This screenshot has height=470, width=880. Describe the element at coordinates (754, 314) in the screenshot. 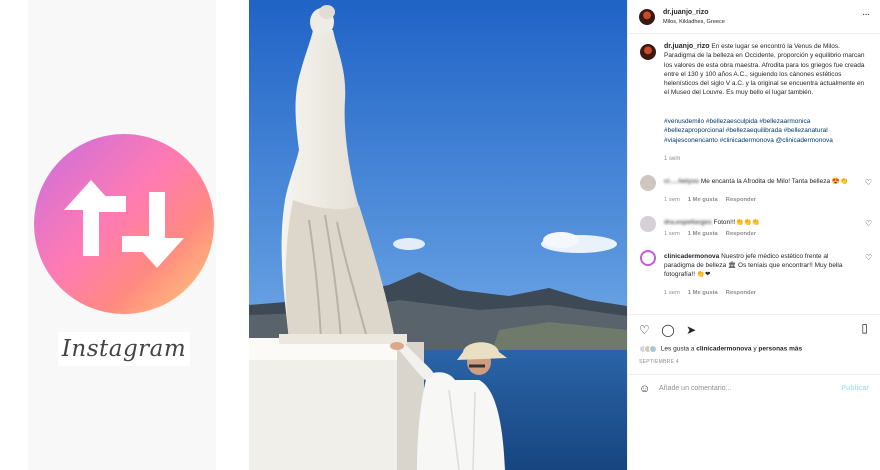

I see `actions-divider` at that location.